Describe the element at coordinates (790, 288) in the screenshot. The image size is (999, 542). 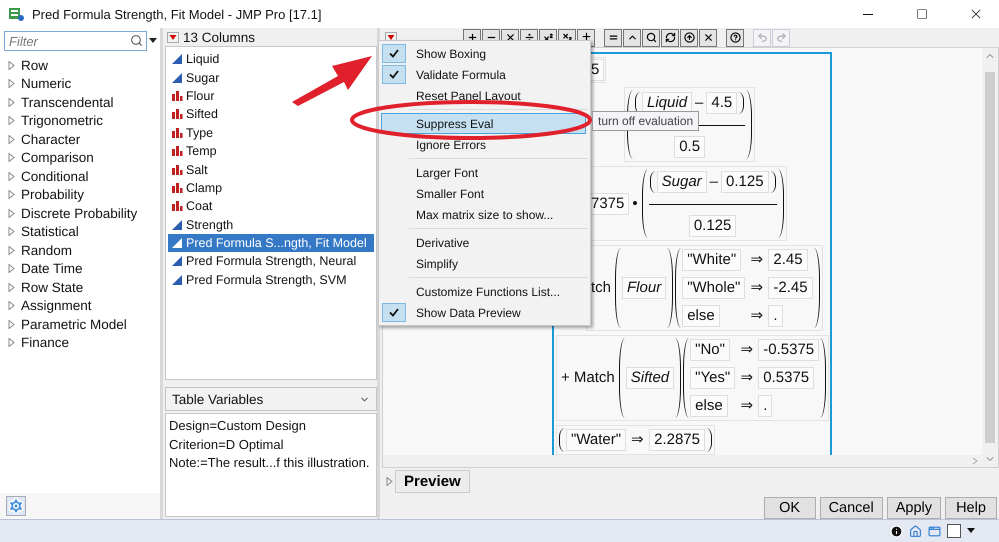
I see `formula-term: -2.45` at that location.